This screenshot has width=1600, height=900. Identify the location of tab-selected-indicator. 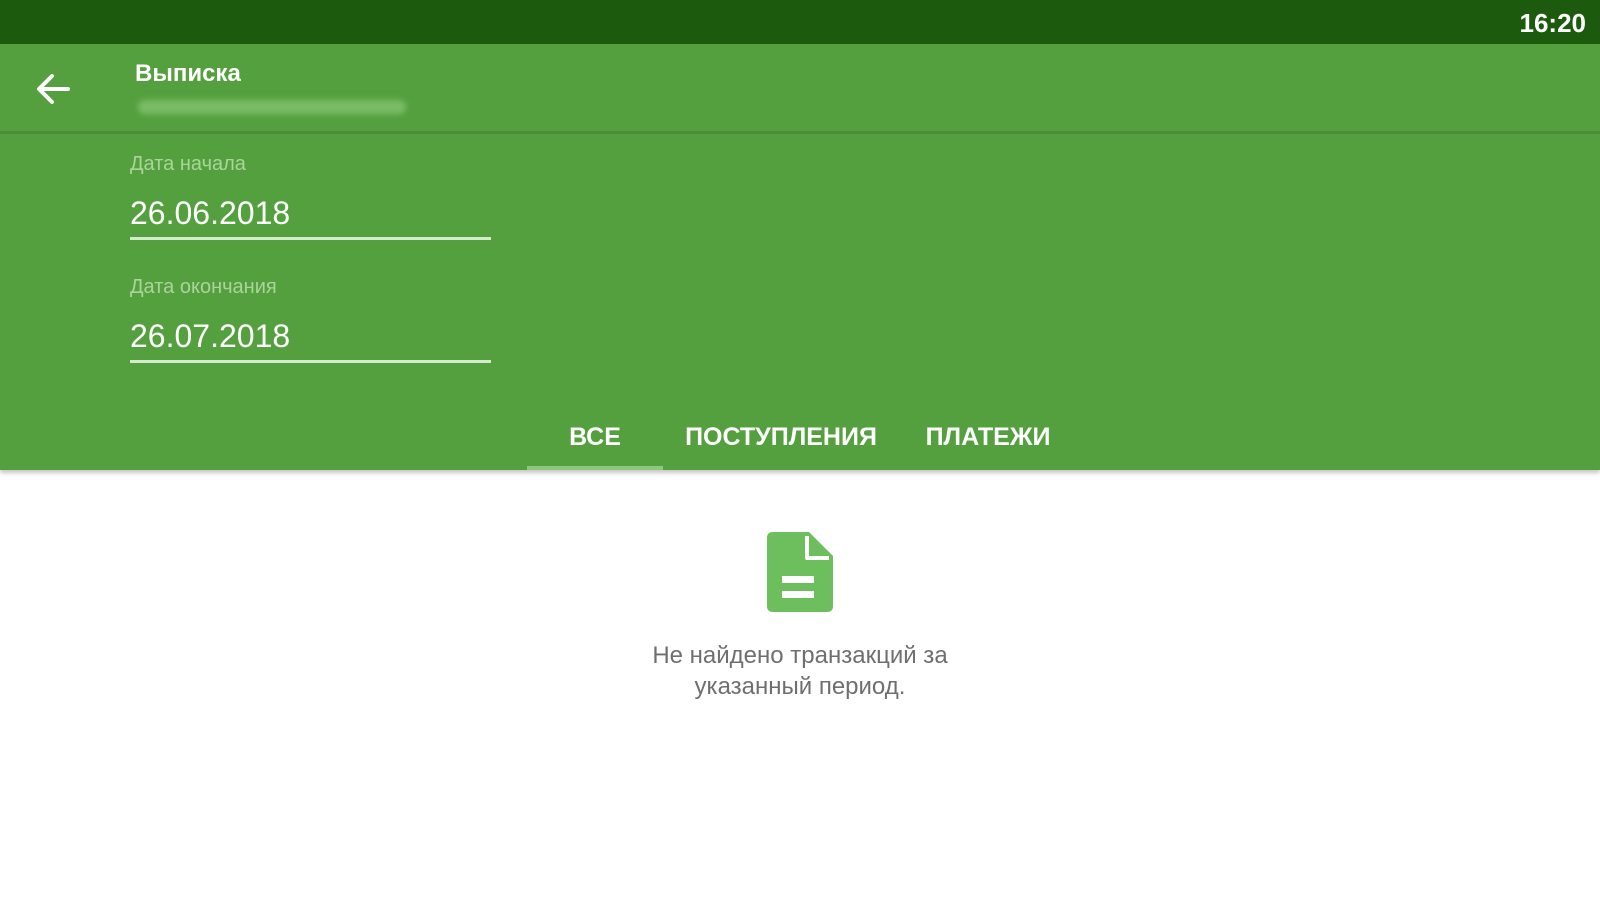
(595, 468).